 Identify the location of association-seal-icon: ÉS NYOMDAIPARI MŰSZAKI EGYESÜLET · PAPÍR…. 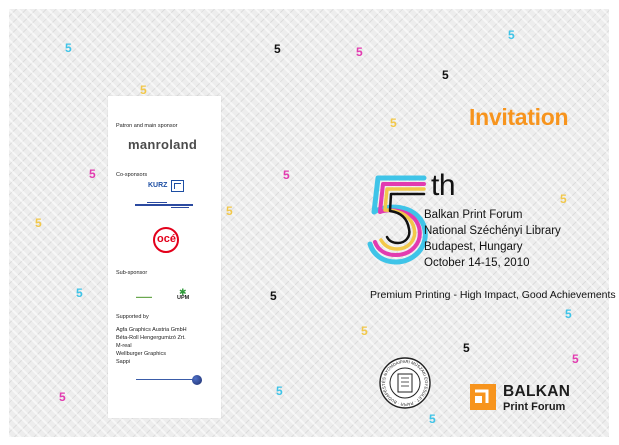
(404, 382).